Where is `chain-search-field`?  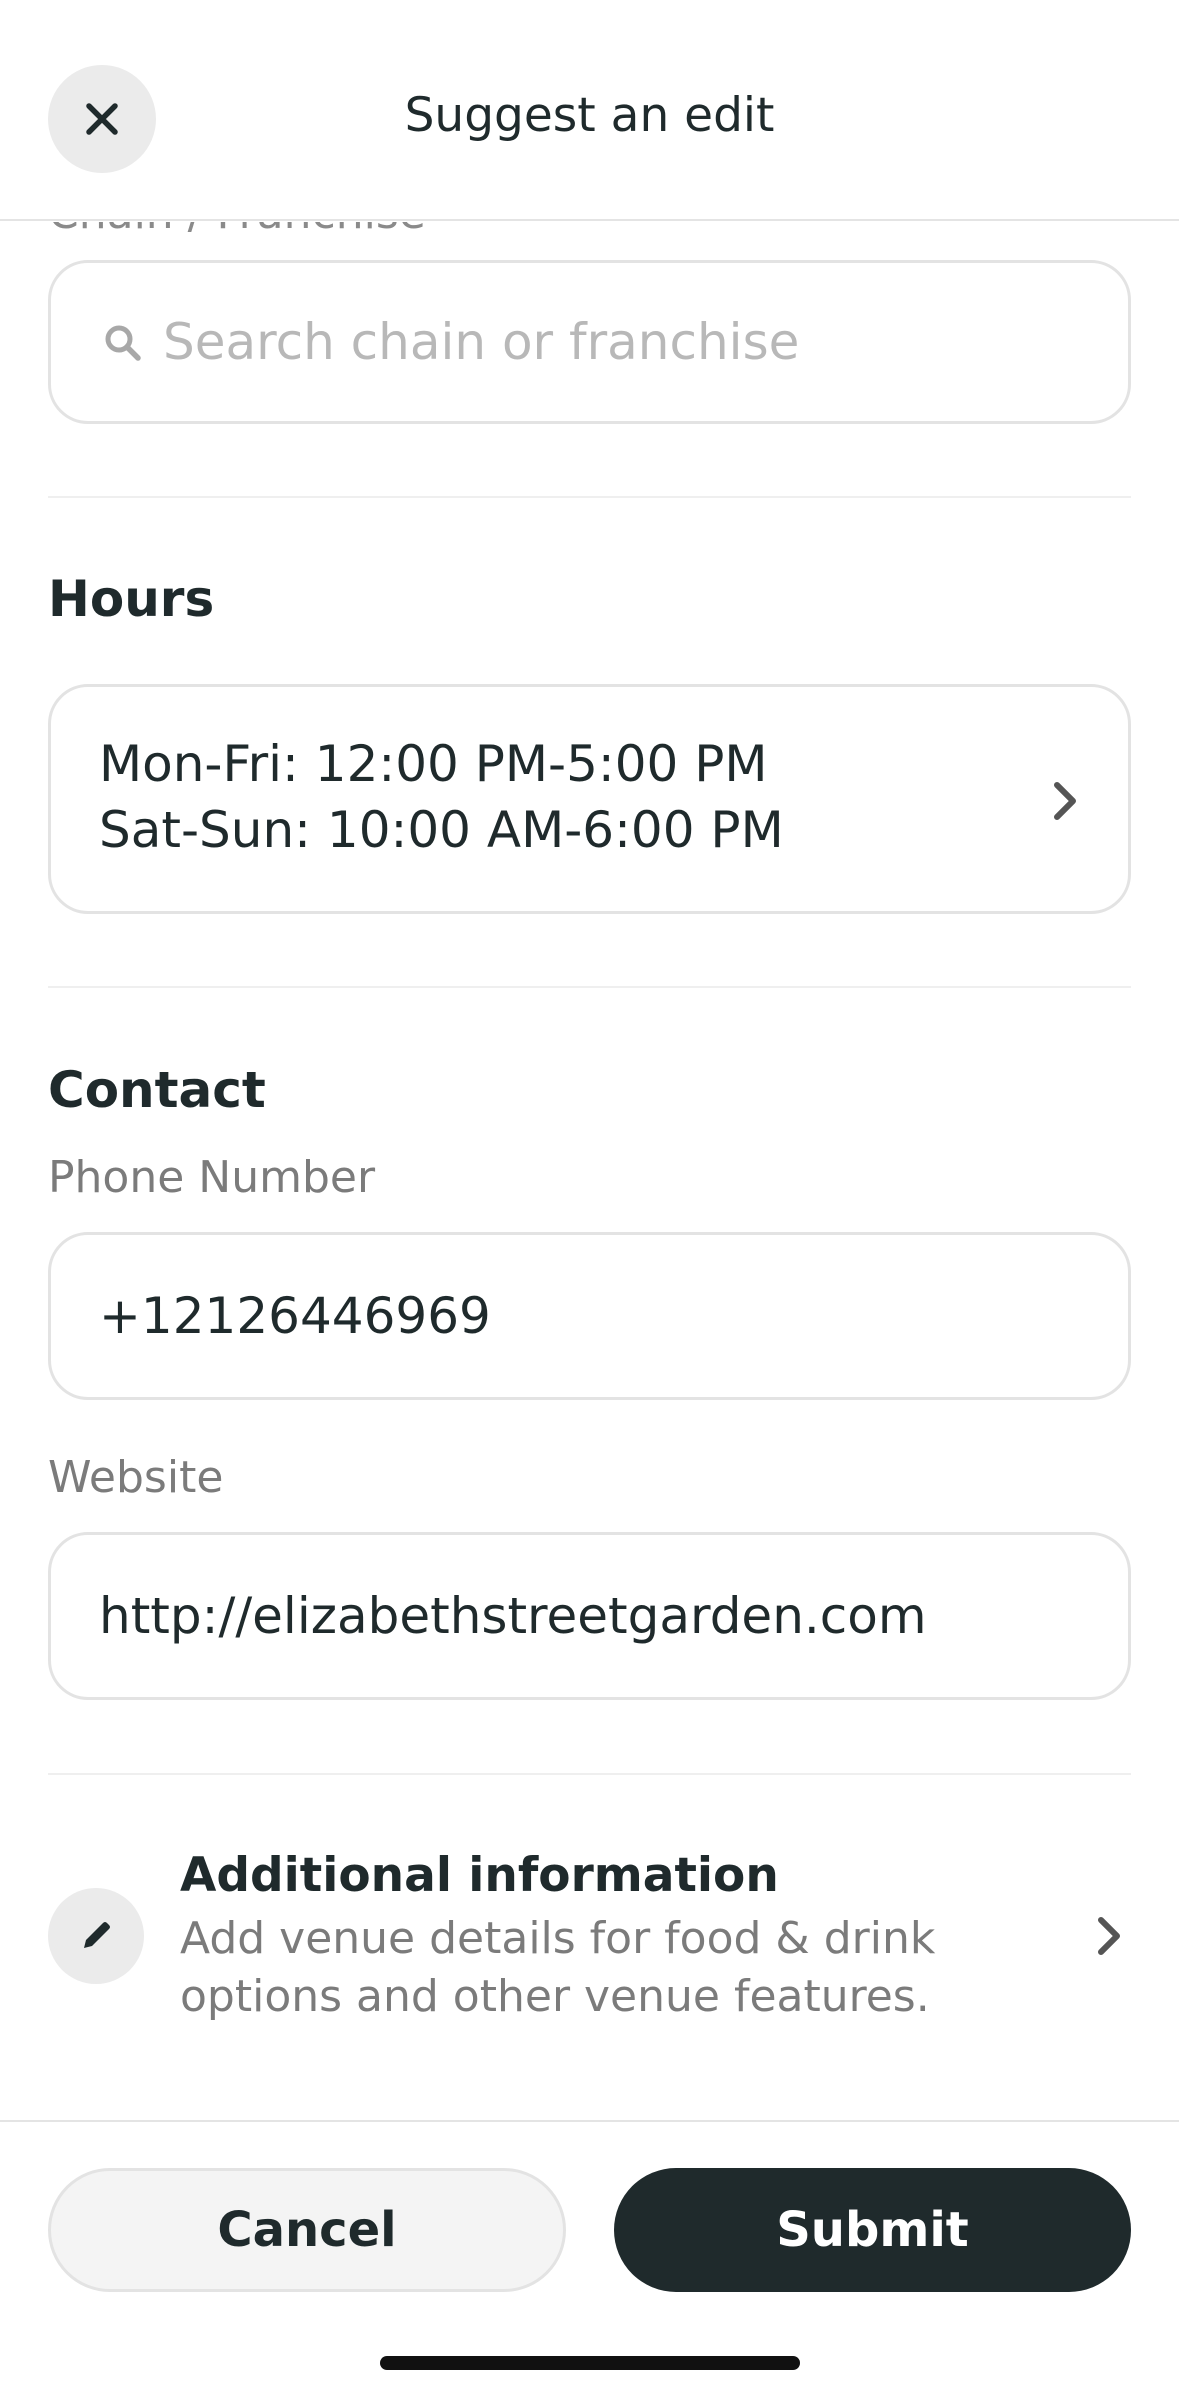
chain-search-field is located at coordinates (589, 342).